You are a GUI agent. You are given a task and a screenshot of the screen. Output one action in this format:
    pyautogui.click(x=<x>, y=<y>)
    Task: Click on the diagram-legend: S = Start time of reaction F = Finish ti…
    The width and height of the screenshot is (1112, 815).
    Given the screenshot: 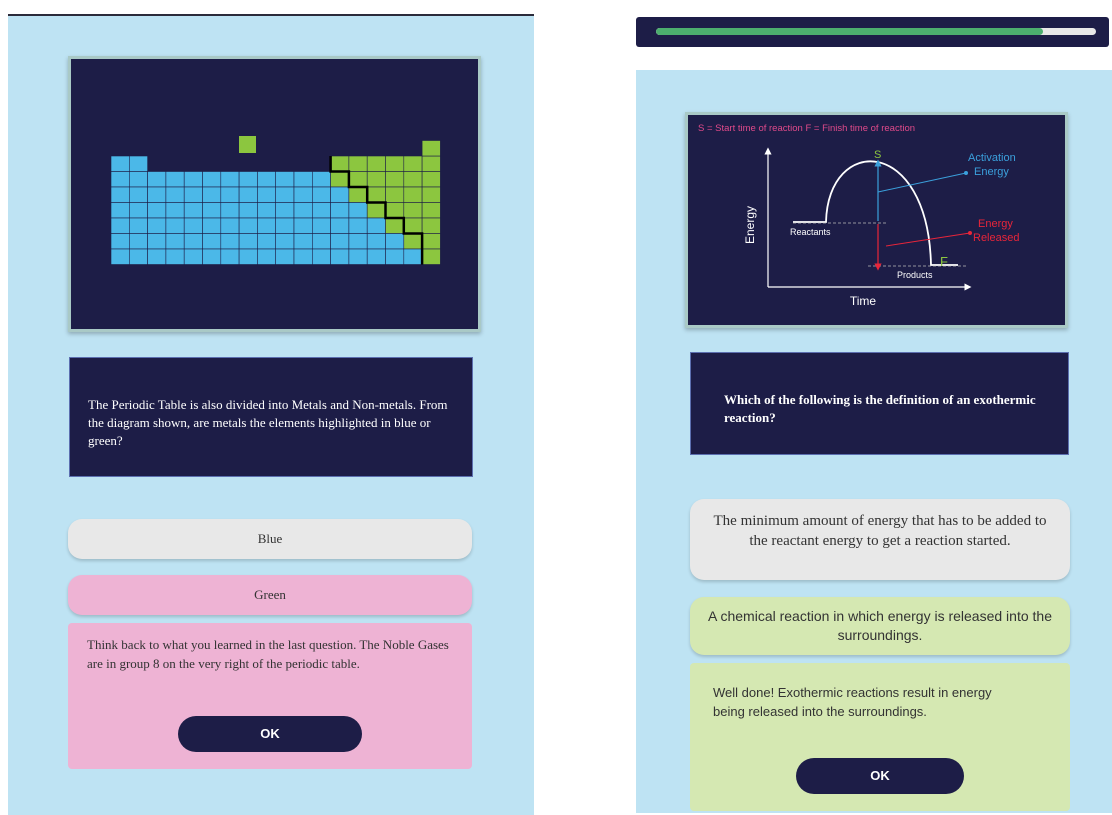 What is the action you would take?
    pyautogui.click(x=806, y=128)
    